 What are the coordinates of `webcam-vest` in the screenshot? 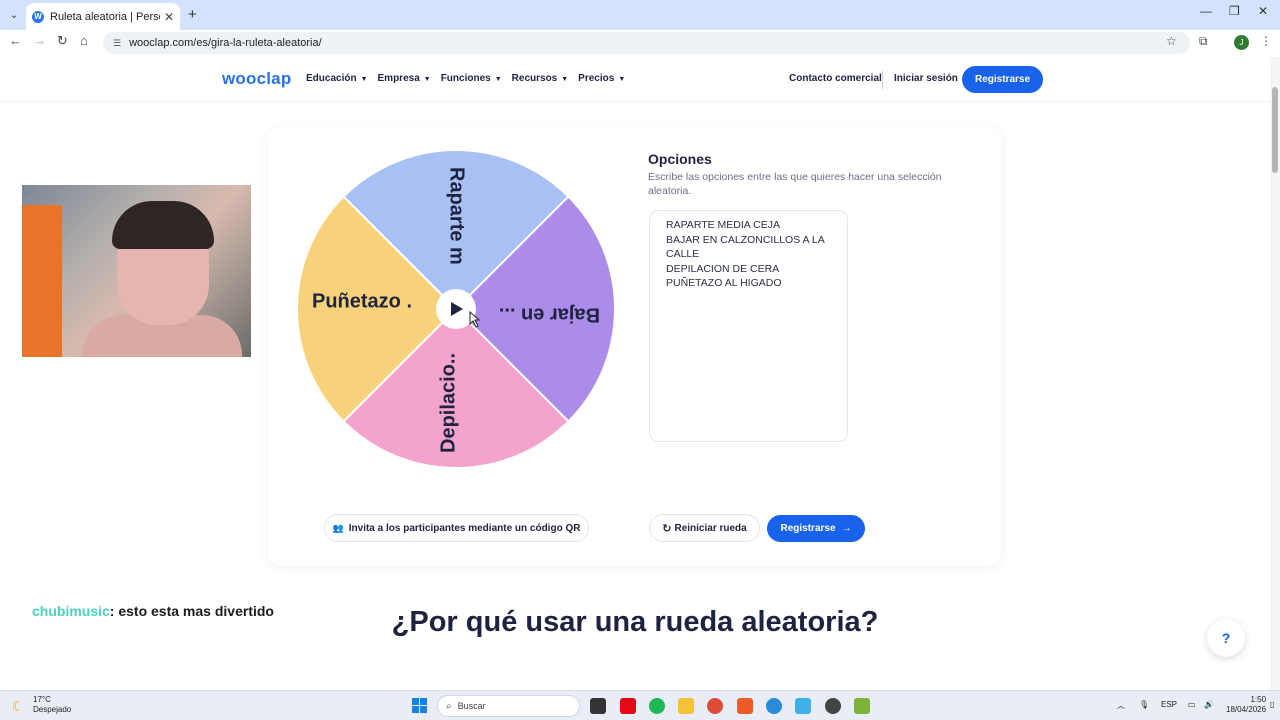 It's located at (42, 281).